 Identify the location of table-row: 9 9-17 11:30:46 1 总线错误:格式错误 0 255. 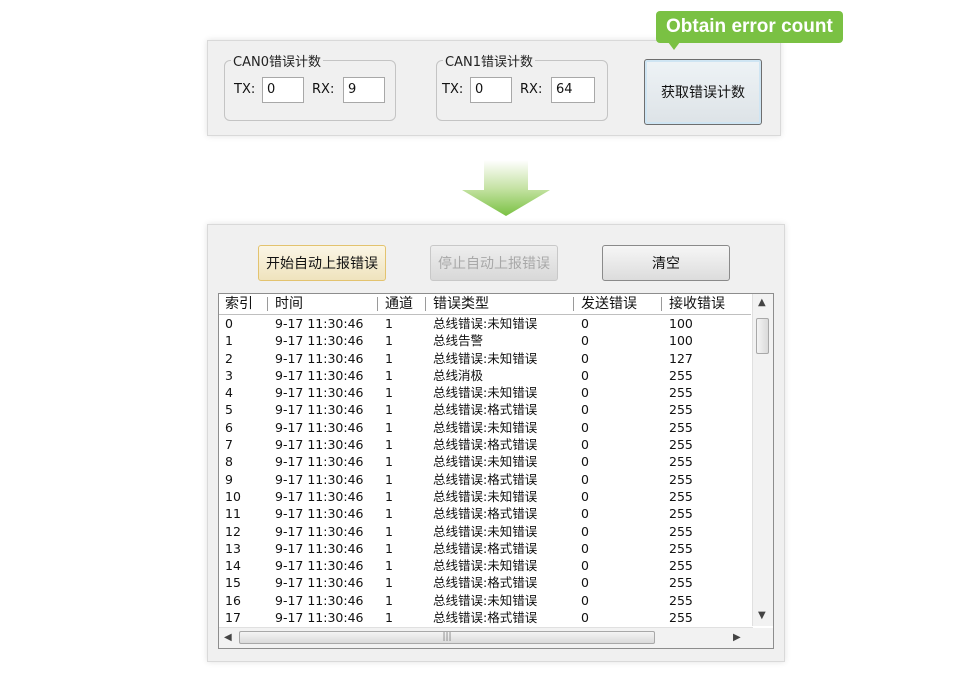
(485, 479).